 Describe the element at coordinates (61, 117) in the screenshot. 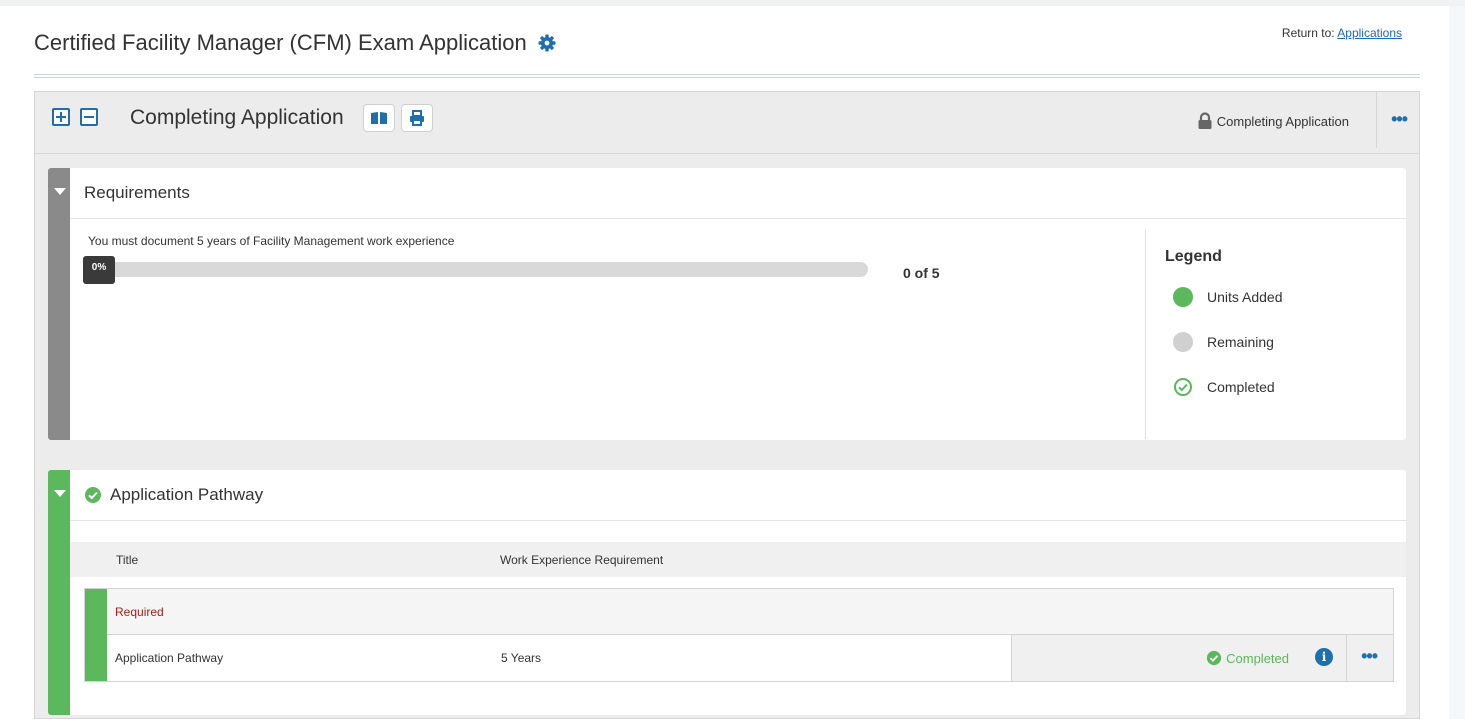

I see `expand-all-icon` at that location.